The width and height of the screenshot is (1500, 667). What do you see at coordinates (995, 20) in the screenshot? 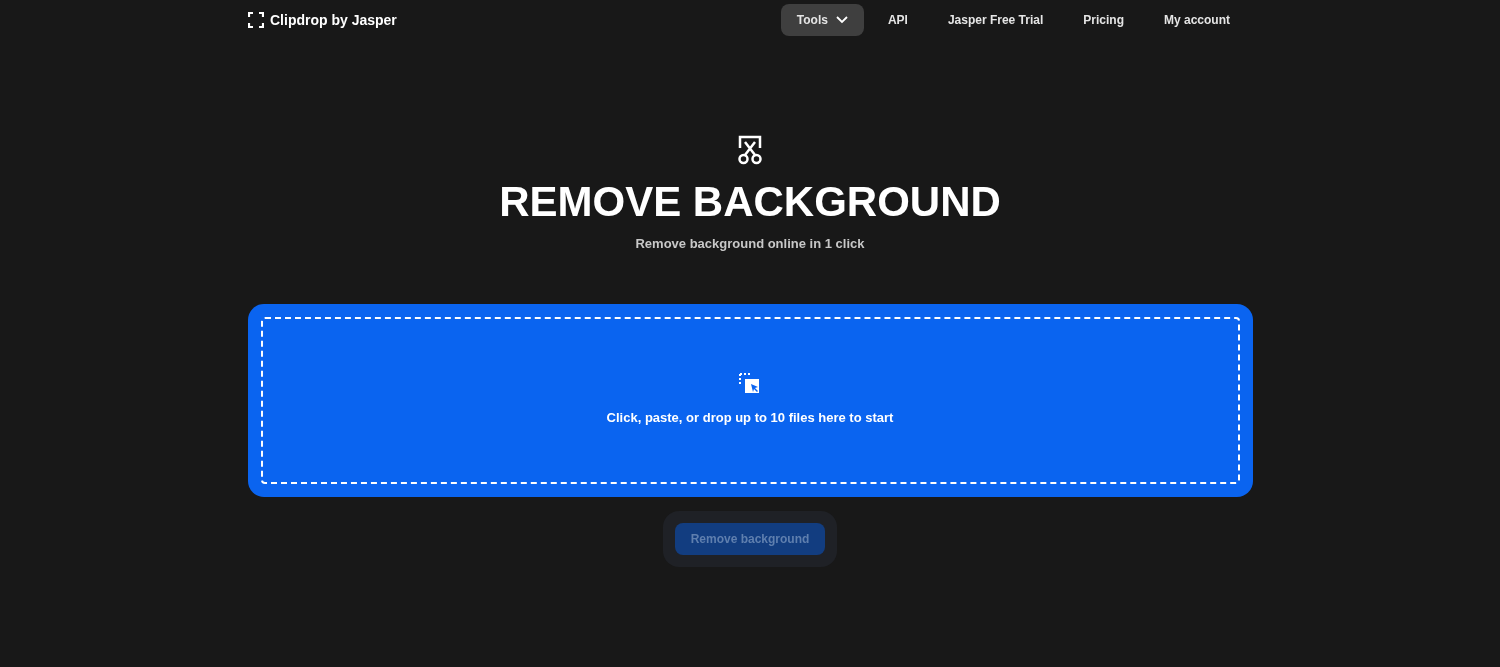
I see `nav-link: Jasper Free Trial` at bounding box center [995, 20].